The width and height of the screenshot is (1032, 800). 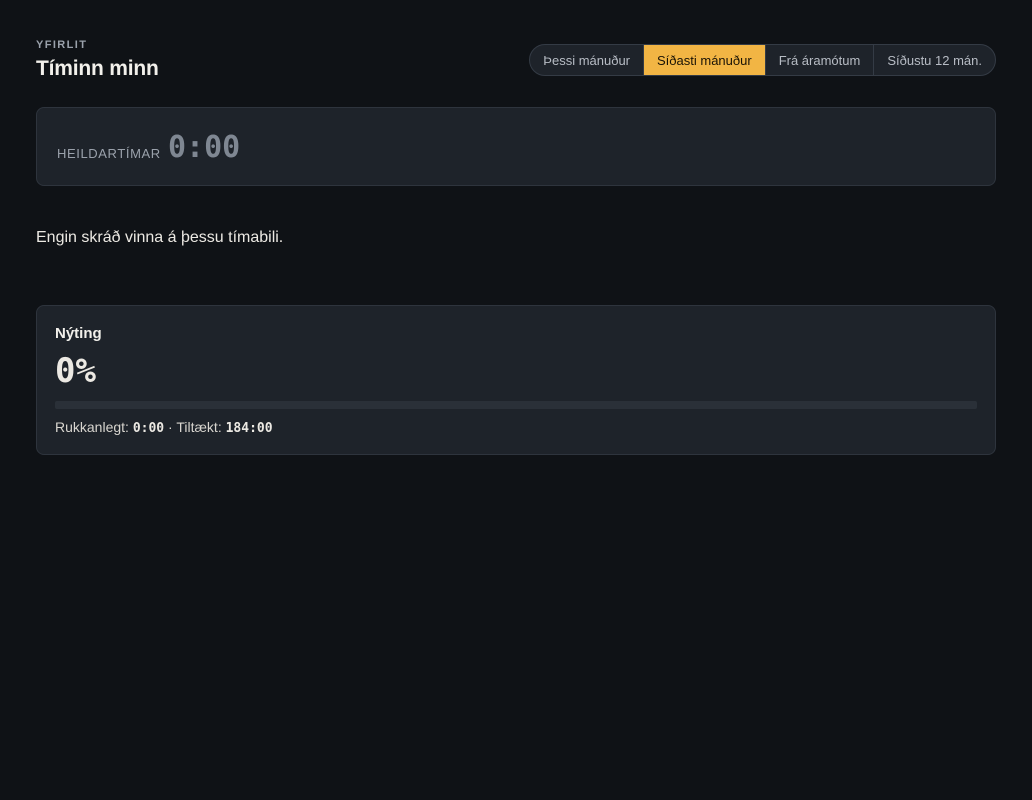 I want to click on utilization-progress-track, so click(x=516, y=405).